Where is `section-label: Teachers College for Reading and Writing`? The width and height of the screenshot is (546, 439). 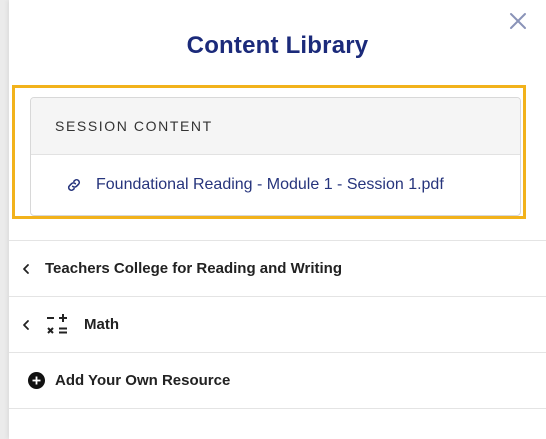 section-label: Teachers College for Reading and Writing is located at coordinates (193, 268).